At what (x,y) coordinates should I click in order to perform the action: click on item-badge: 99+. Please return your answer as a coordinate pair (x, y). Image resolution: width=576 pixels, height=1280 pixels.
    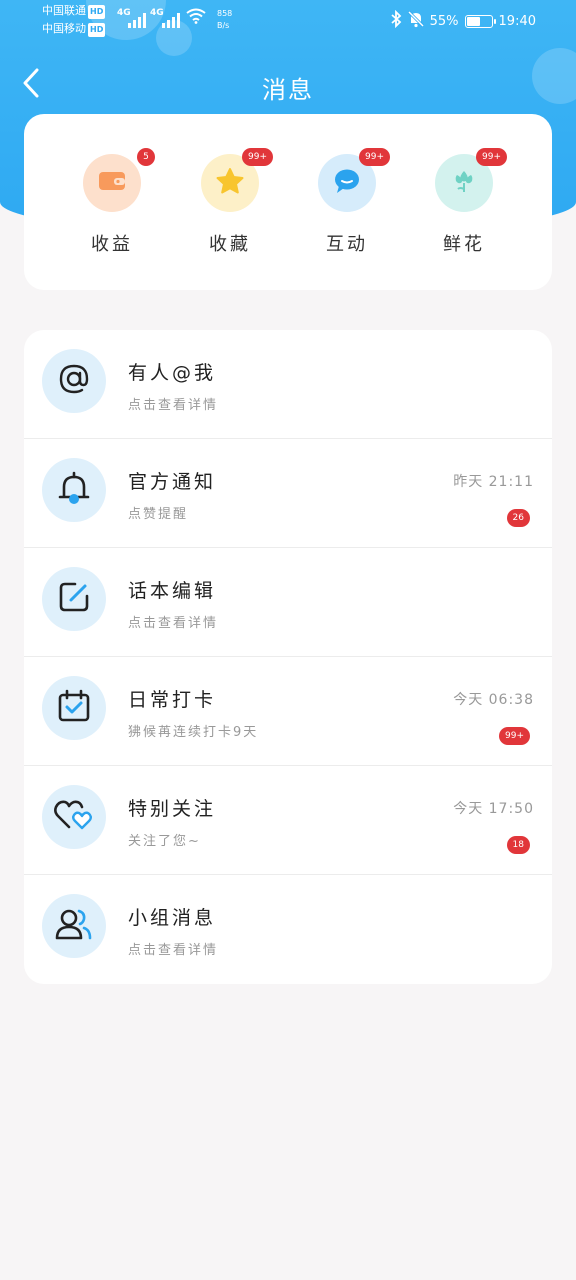
    Looking at the image, I should click on (514, 736).